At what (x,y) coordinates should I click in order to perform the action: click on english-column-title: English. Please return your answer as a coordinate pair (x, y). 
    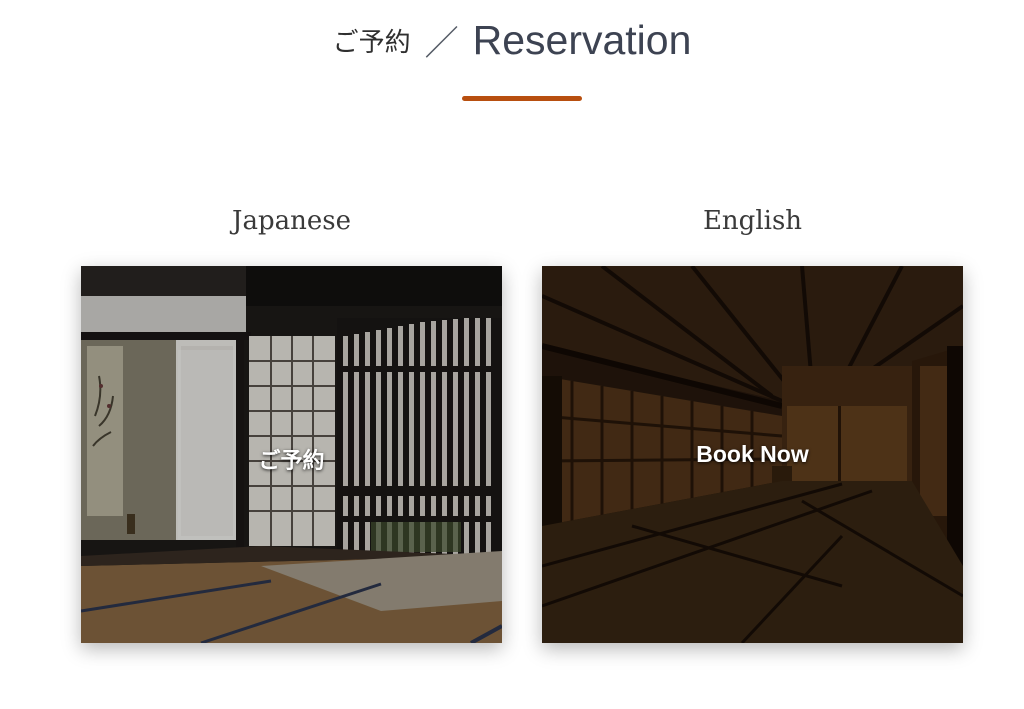
    Looking at the image, I should click on (752, 221).